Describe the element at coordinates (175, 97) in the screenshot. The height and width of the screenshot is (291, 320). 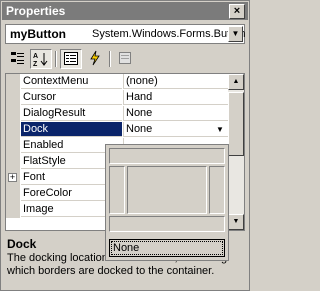
I see `property-value: Hand` at that location.